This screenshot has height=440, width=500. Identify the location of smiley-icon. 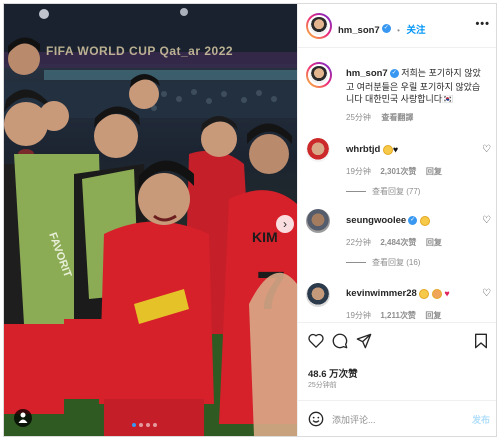
(316, 419).